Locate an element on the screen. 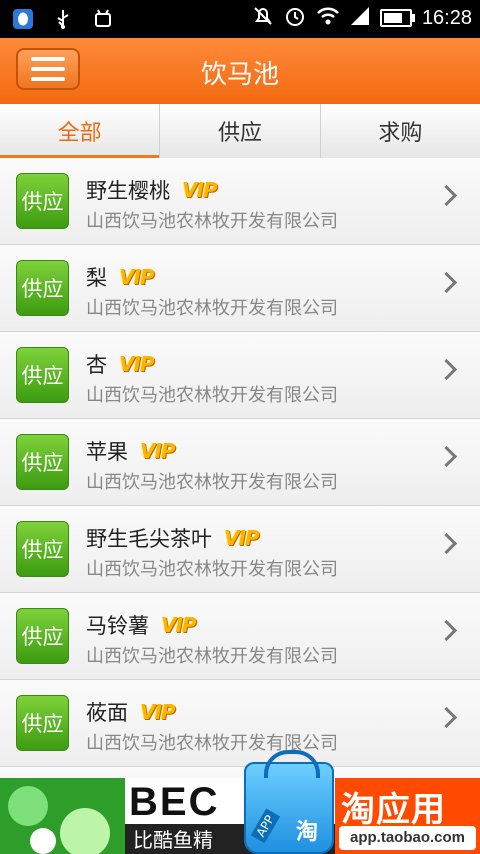  list-item: 供应 野生毛尖茶叶 VIP 山西饮马池农林牧开发有限公司 is located at coordinates (240, 549).